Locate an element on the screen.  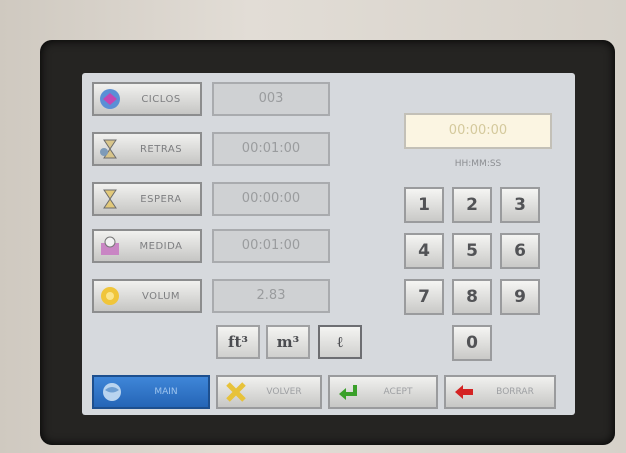
espera-value-field: 00:00:00 is located at coordinates (271, 199).